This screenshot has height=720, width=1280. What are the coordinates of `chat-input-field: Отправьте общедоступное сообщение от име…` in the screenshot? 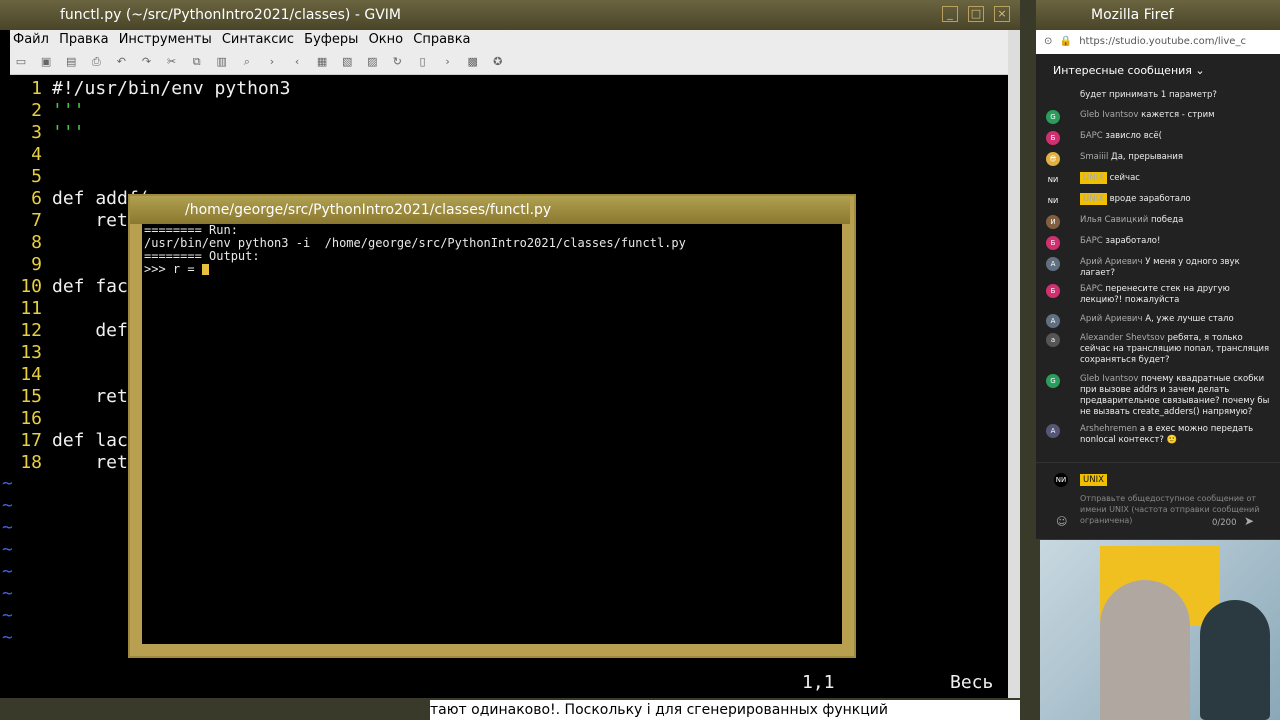 It's located at (1175, 509).